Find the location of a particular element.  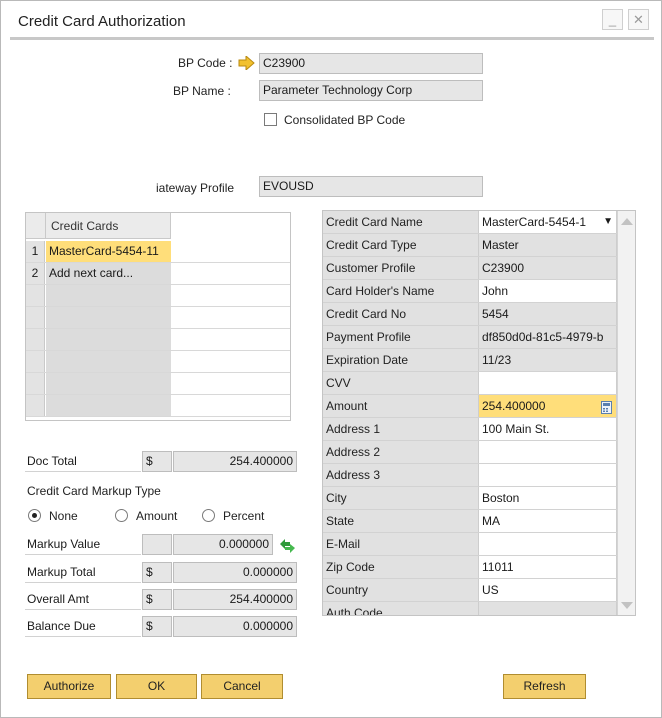

amount-field: 254.400000 is located at coordinates (548, 406).